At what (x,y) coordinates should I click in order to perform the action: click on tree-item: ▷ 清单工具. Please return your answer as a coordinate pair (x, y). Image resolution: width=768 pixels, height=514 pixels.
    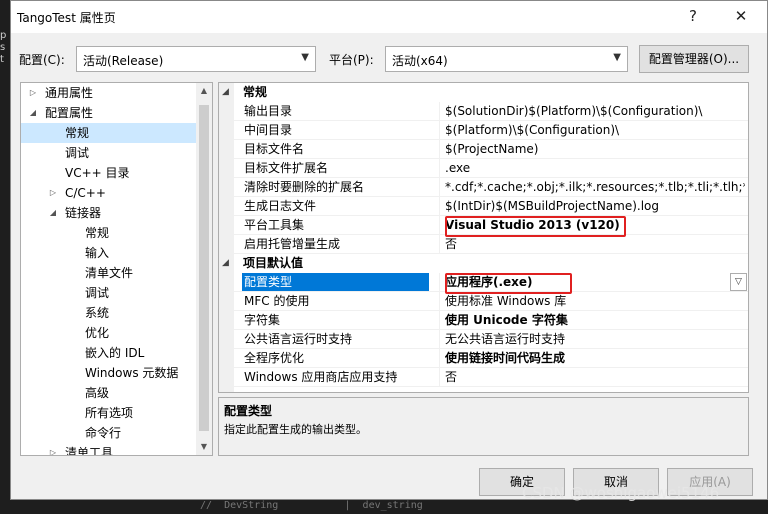
    Looking at the image, I should click on (116, 449).